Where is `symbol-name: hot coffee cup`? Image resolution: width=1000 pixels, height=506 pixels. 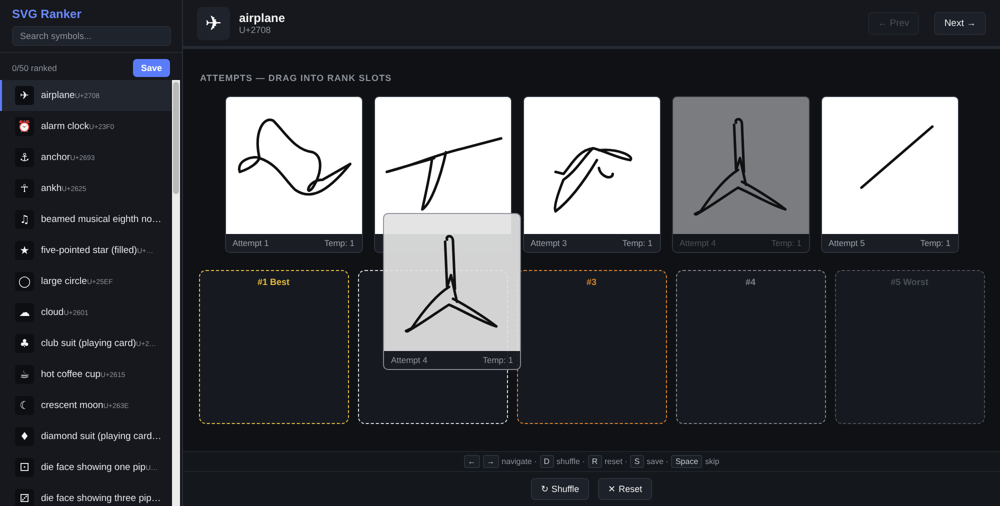 symbol-name: hot coffee cup is located at coordinates (71, 374).